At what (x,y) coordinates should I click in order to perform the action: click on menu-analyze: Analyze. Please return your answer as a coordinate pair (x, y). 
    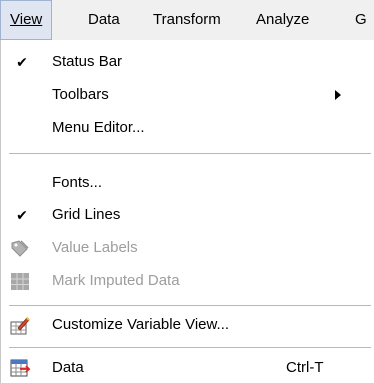
    Looking at the image, I should click on (282, 20).